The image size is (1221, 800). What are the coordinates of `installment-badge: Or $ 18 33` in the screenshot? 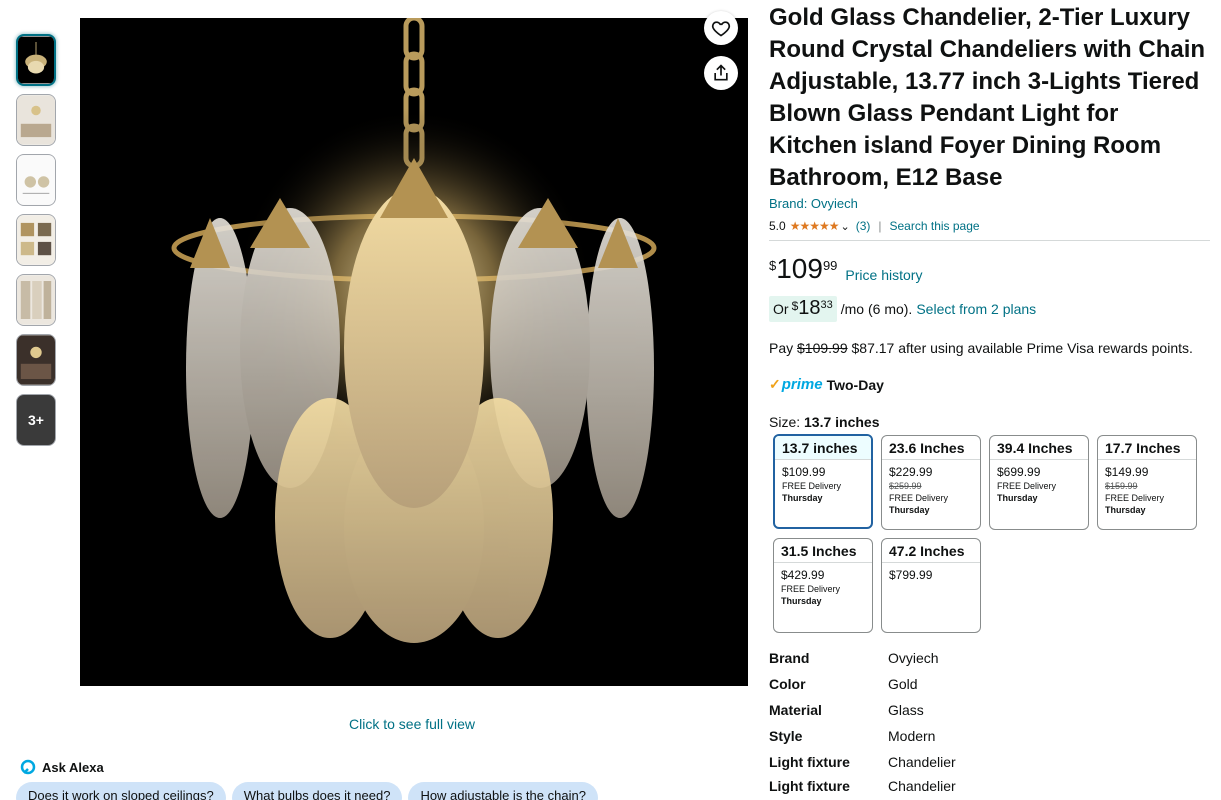 It's located at (803, 309).